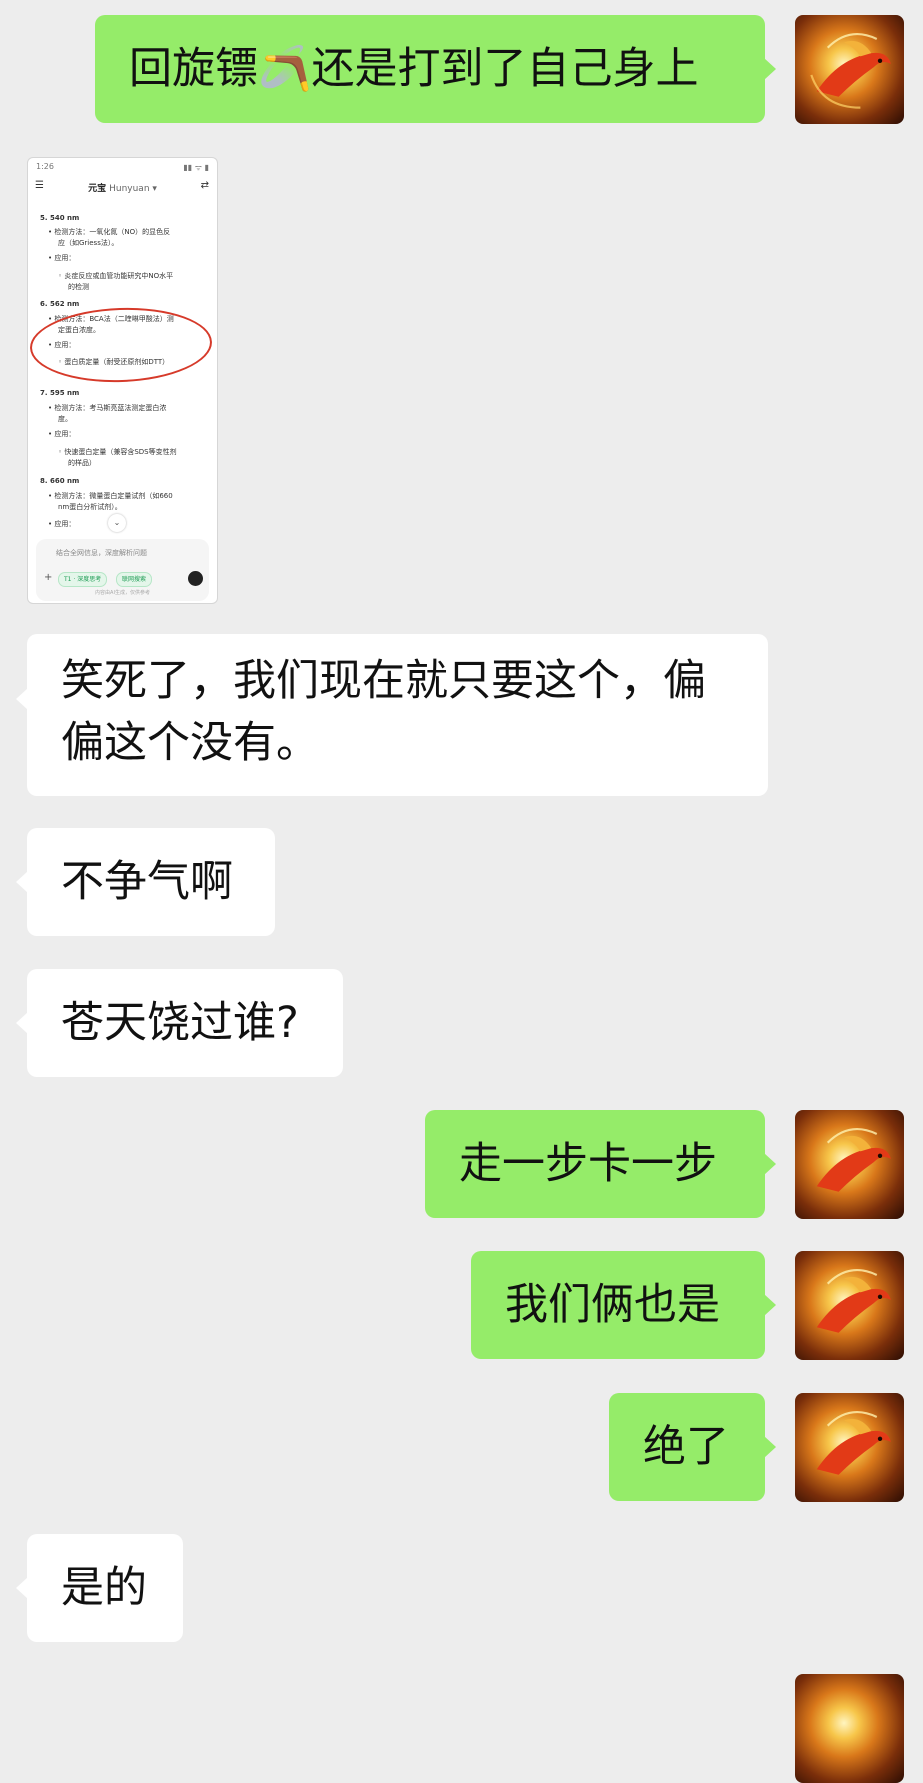 The height and width of the screenshot is (1783, 923). Describe the element at coordinates (101, 553) in the screenshot. I see `screenshot-input-placeholder: 结合全网信息，深度解析问题` at that location.